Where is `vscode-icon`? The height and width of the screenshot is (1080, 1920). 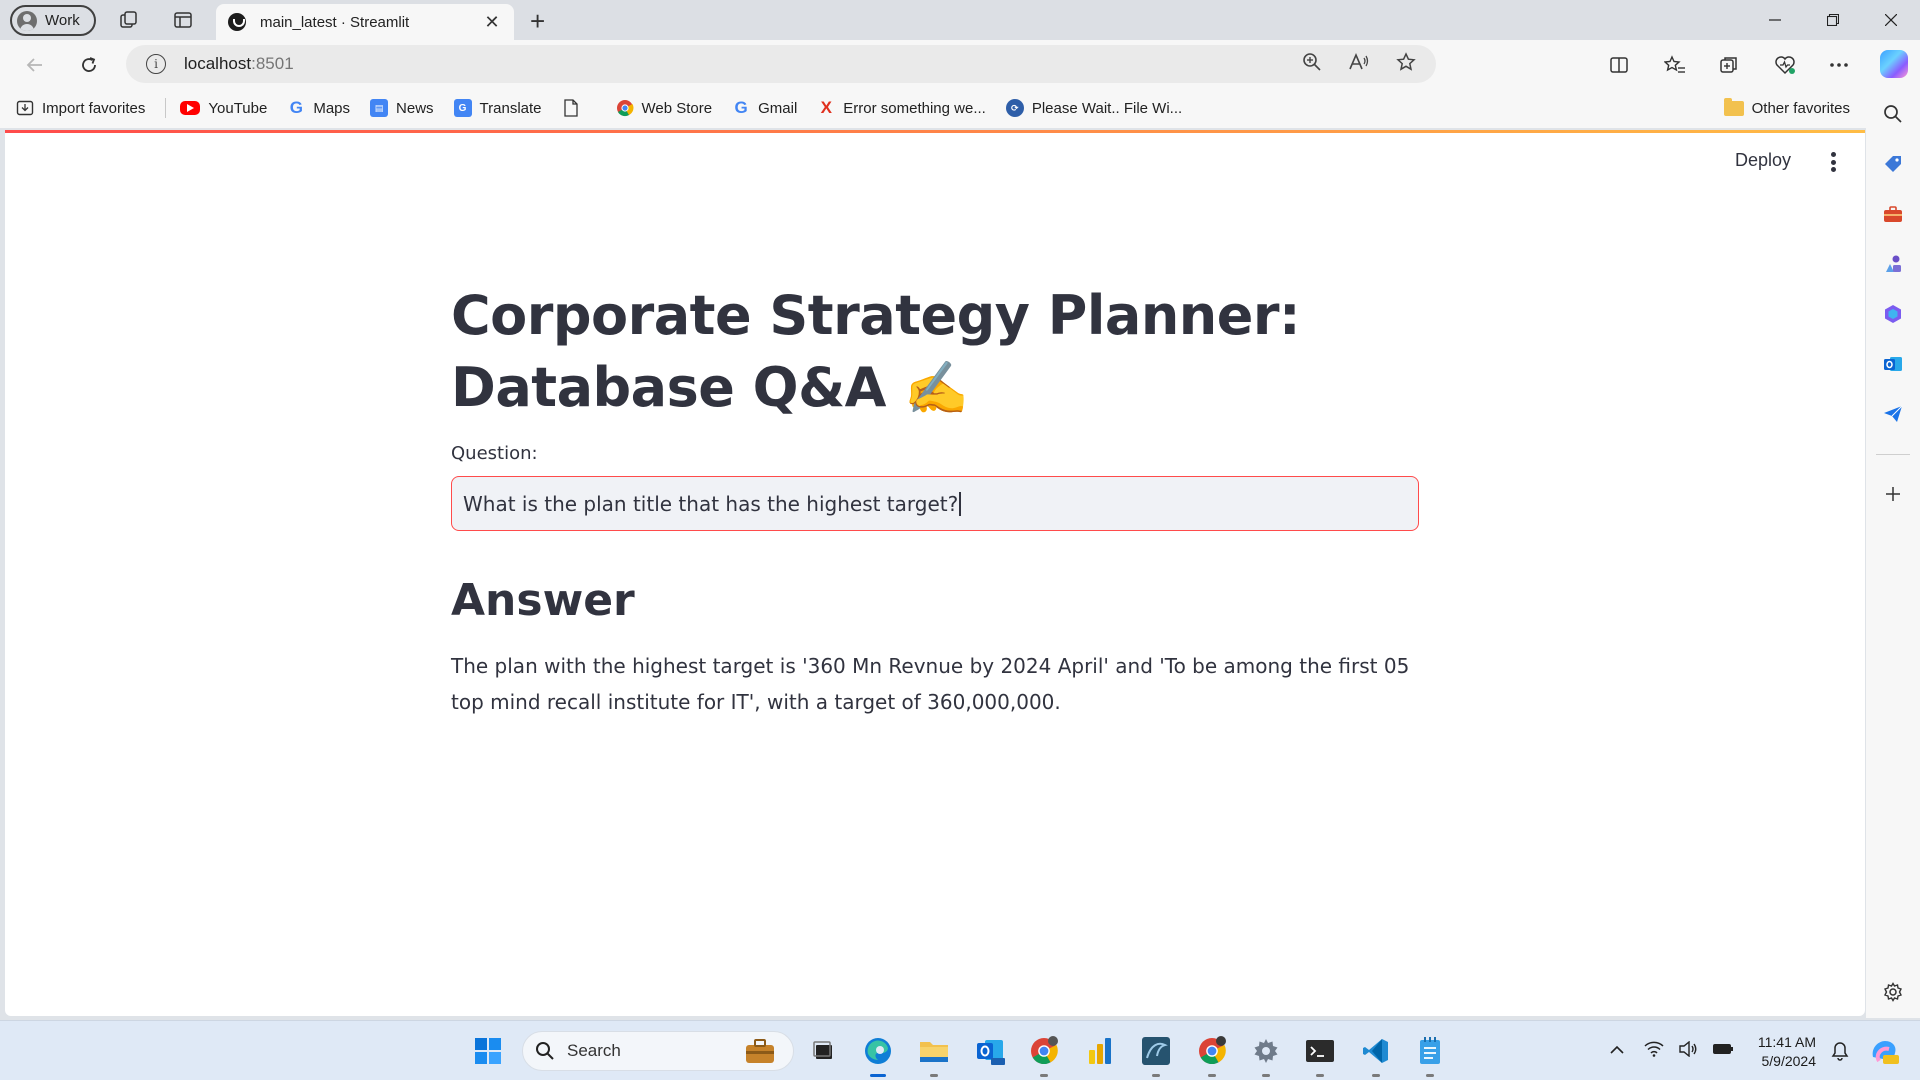 vscode-icon is located at coordinates (1376, 1055).